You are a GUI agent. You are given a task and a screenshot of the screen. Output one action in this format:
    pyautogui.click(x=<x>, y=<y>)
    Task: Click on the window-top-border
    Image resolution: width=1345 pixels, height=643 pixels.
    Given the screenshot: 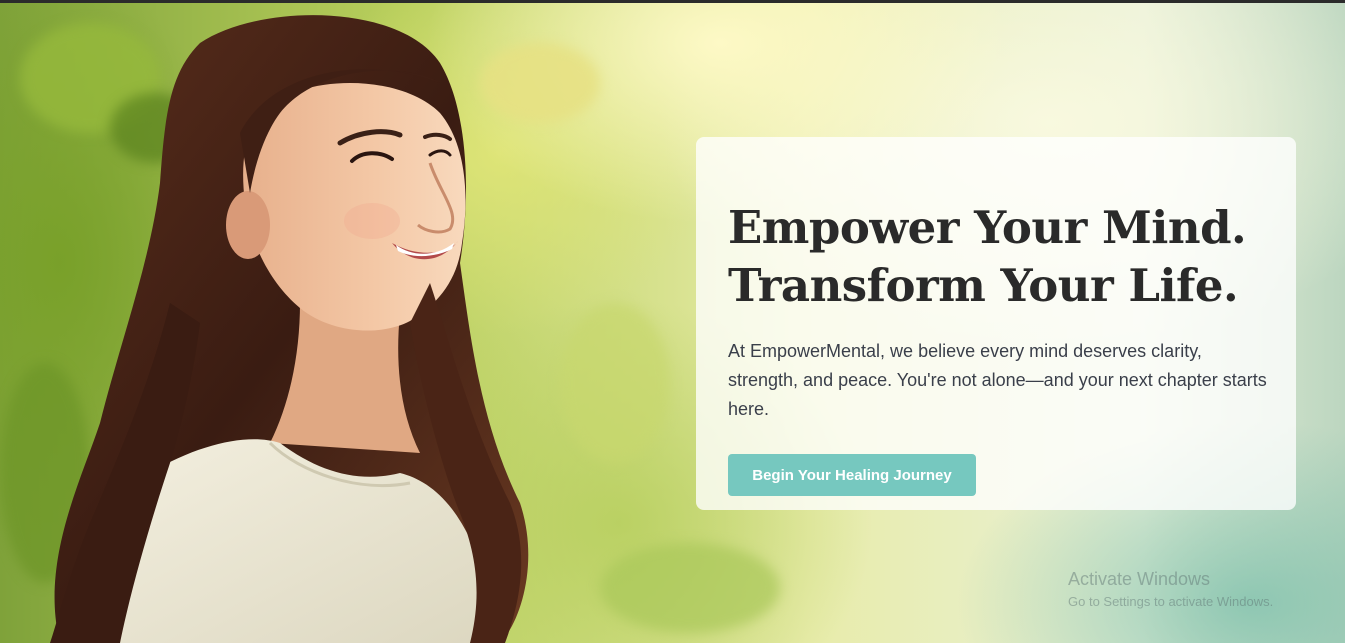 What is the action you would take?
    pyautogui.click(x=672, y=1)
    